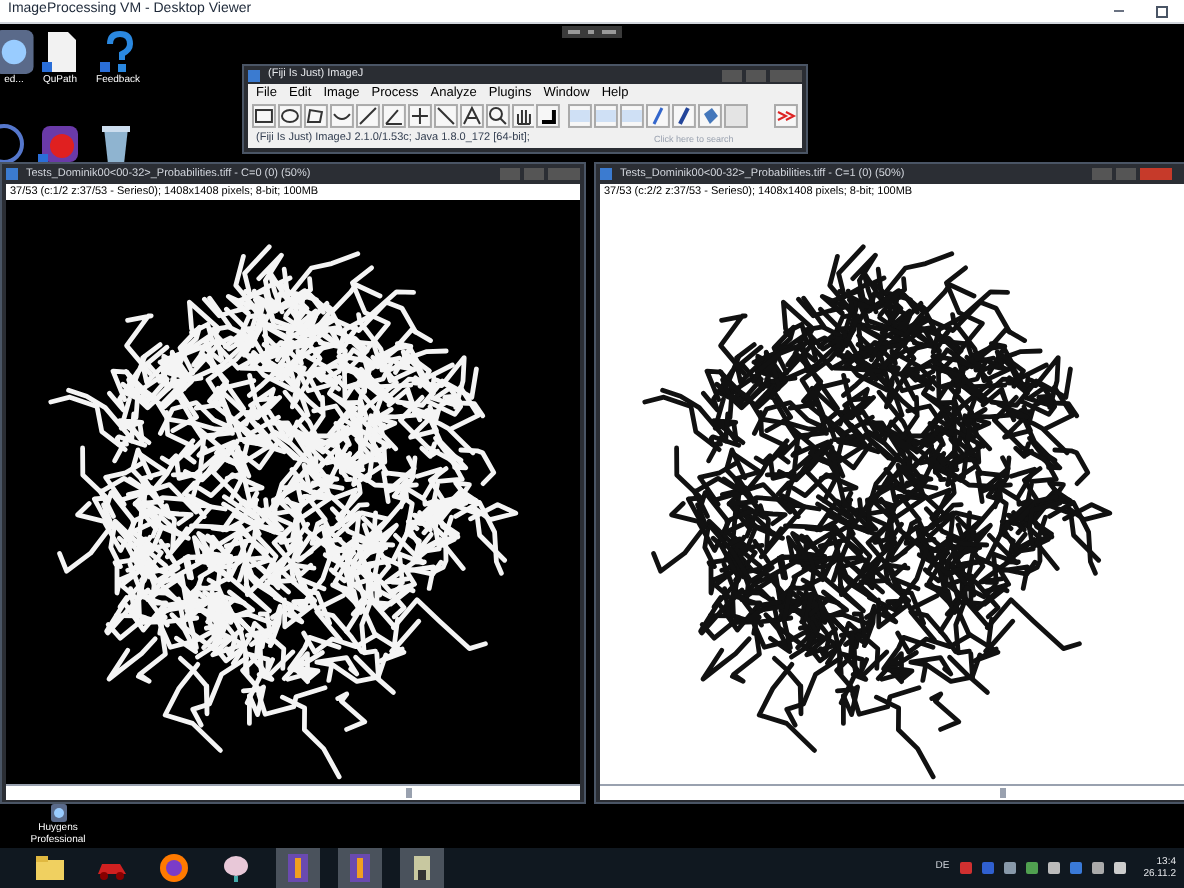 The height and width of the screenshot is (888, 1184). I want to click on text-tool-icon, so click(471, 116).